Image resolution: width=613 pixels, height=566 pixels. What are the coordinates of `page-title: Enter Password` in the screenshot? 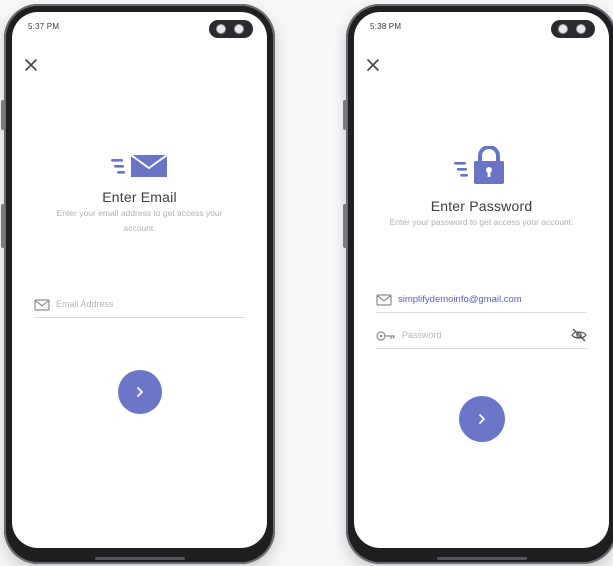 It's located at (481, 206).